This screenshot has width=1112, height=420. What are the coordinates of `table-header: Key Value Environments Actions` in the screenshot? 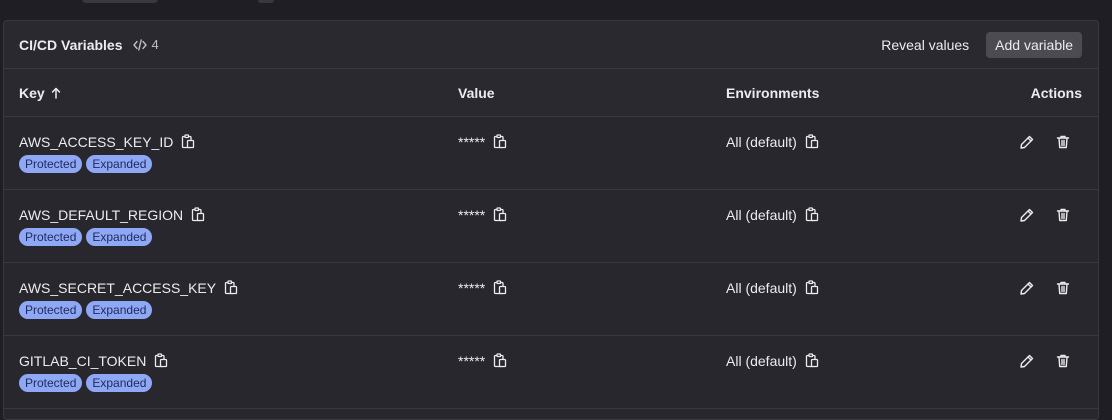 It's located at (551, 93).